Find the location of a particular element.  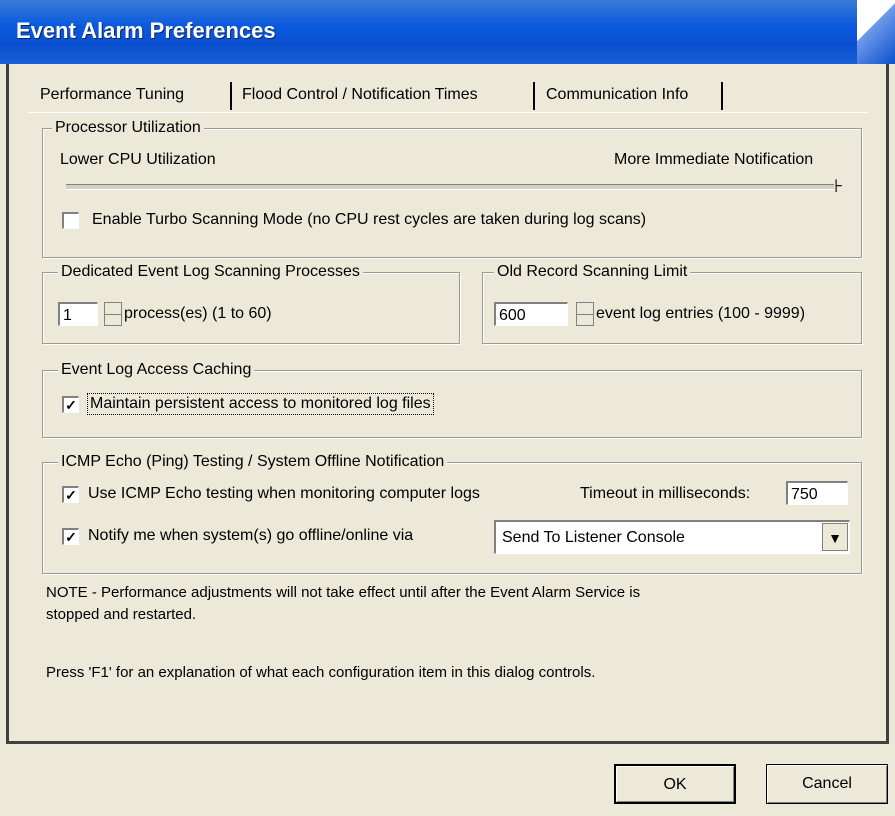

notify-offline-checkbox: ✓ is located at coordinates (70, 536).